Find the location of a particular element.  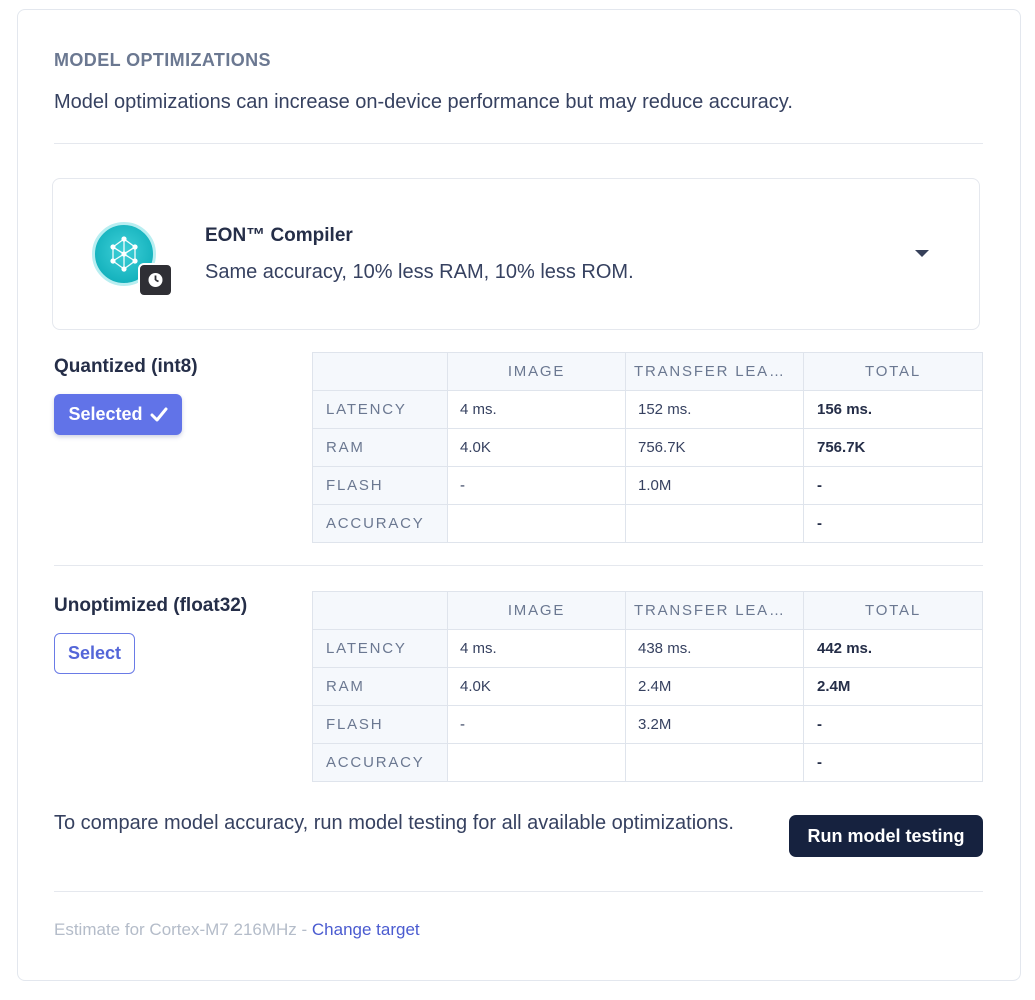

selected-button-label: Selected is located at coordinates (105, 414).